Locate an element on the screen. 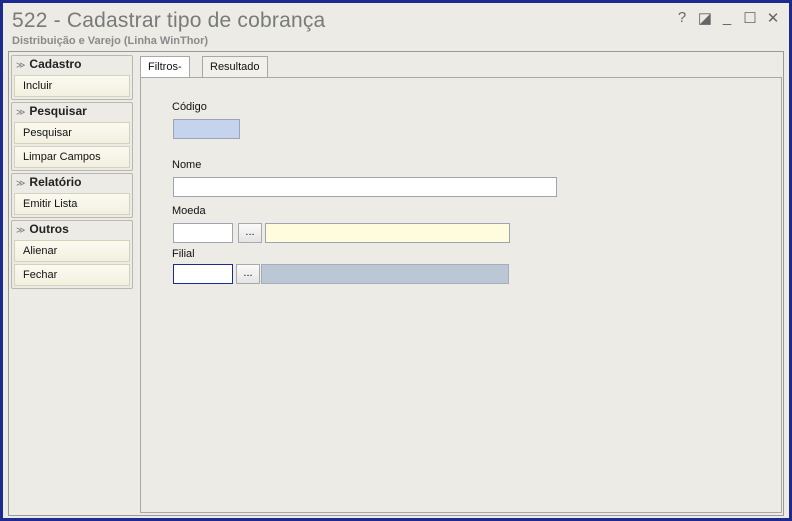  restore-panel-button: ◪ is located at coordinates (705, 18).